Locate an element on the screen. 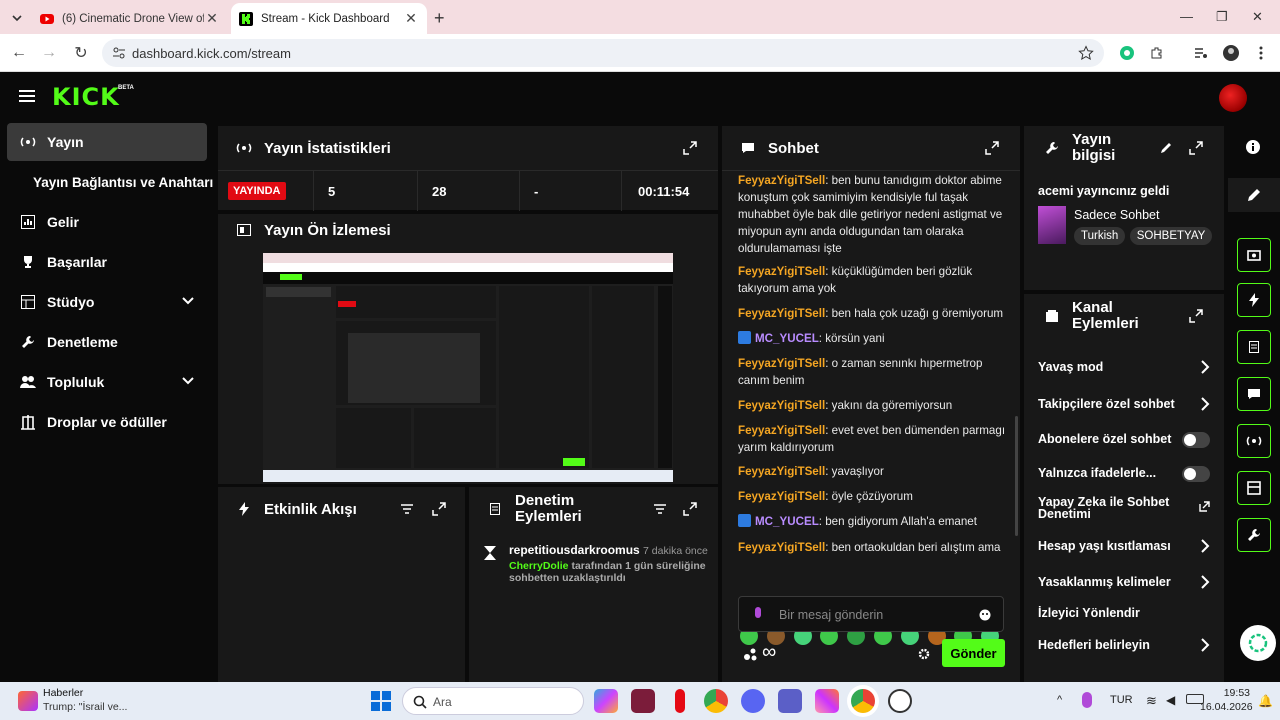 The width and height of the screenshot is (1280, 720). url-field: dashboard.kick.com/stream is located at coordinates (603, 53).